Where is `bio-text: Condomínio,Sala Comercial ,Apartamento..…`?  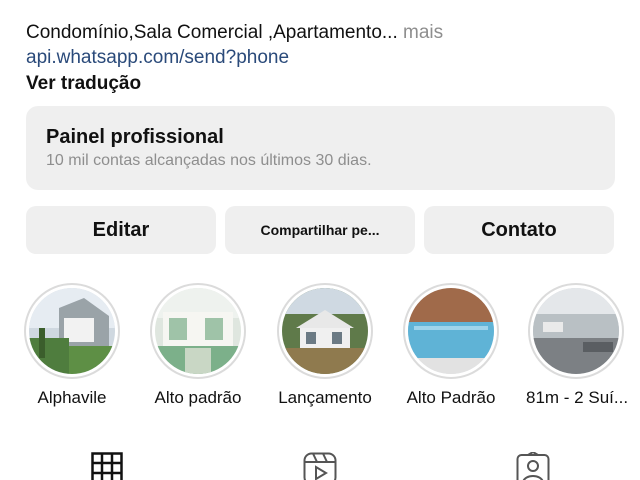 bio-text: Condomínio,Sala Comercial ,Apartamento..… is located at coordinates (326, 33).